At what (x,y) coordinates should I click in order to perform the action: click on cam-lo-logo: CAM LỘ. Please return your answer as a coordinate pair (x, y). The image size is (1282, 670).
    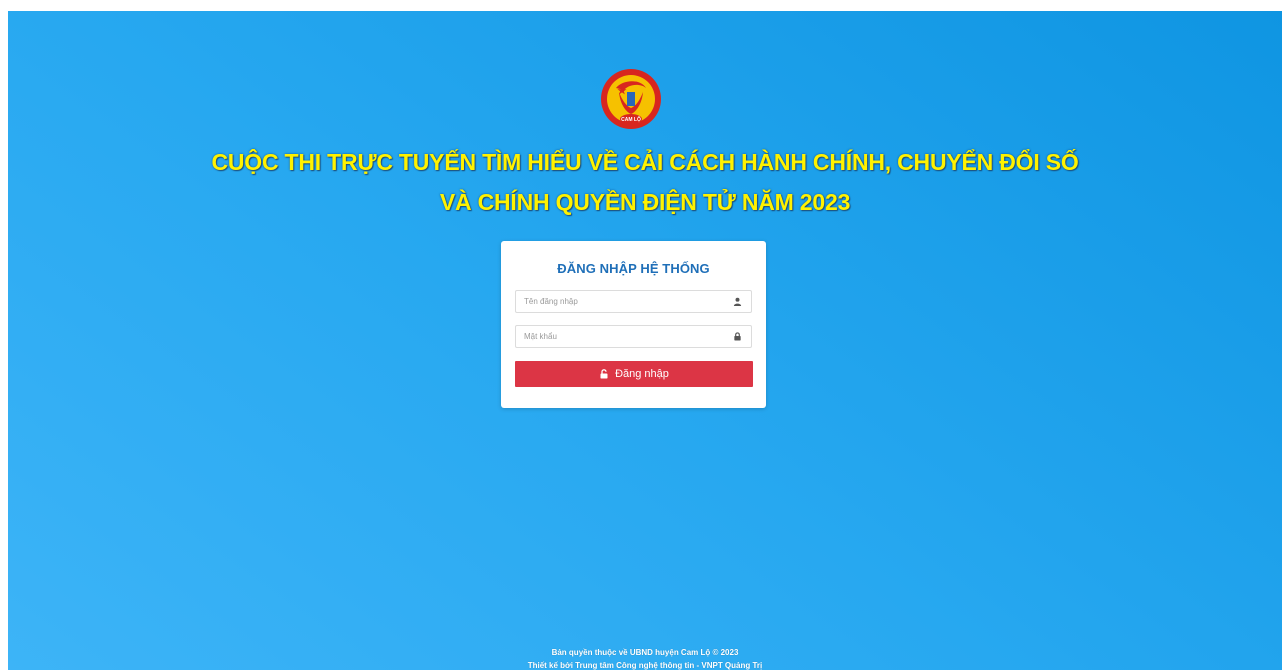
    Looking at the image, I should click on (631, 99).